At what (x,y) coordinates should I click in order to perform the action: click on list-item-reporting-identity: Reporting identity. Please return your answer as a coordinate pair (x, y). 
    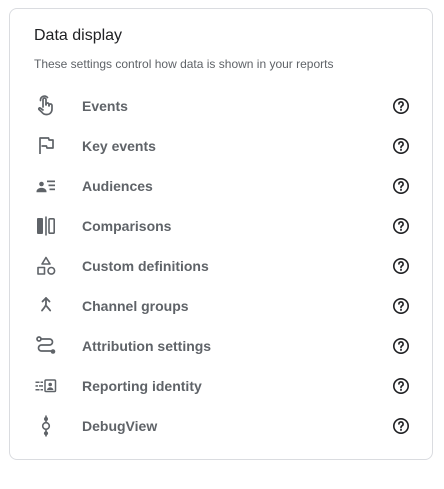
    Looking at the image, I should click on (221, 386).